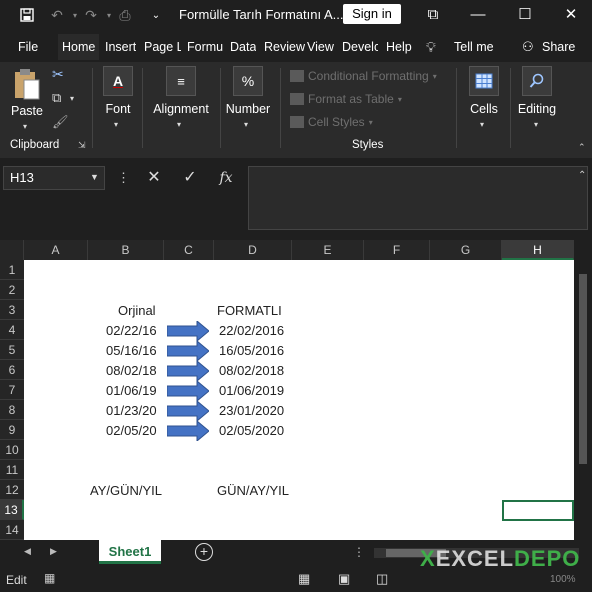 Image resolution: width=592 pixels, height=592 pixels. What do you see at coordinates (131, 430) in the screenshot?
I see `cell-b9: 02/05/20` at bounding box center [131, 430].